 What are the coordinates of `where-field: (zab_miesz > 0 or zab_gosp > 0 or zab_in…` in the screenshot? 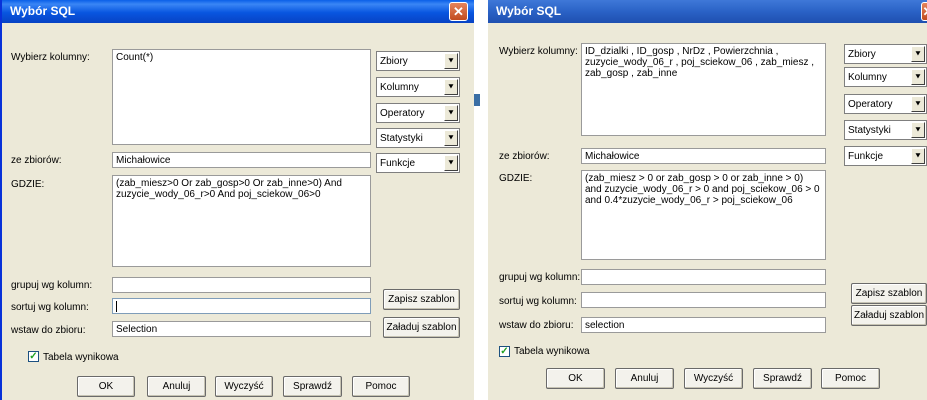 It's located at (703, 215).